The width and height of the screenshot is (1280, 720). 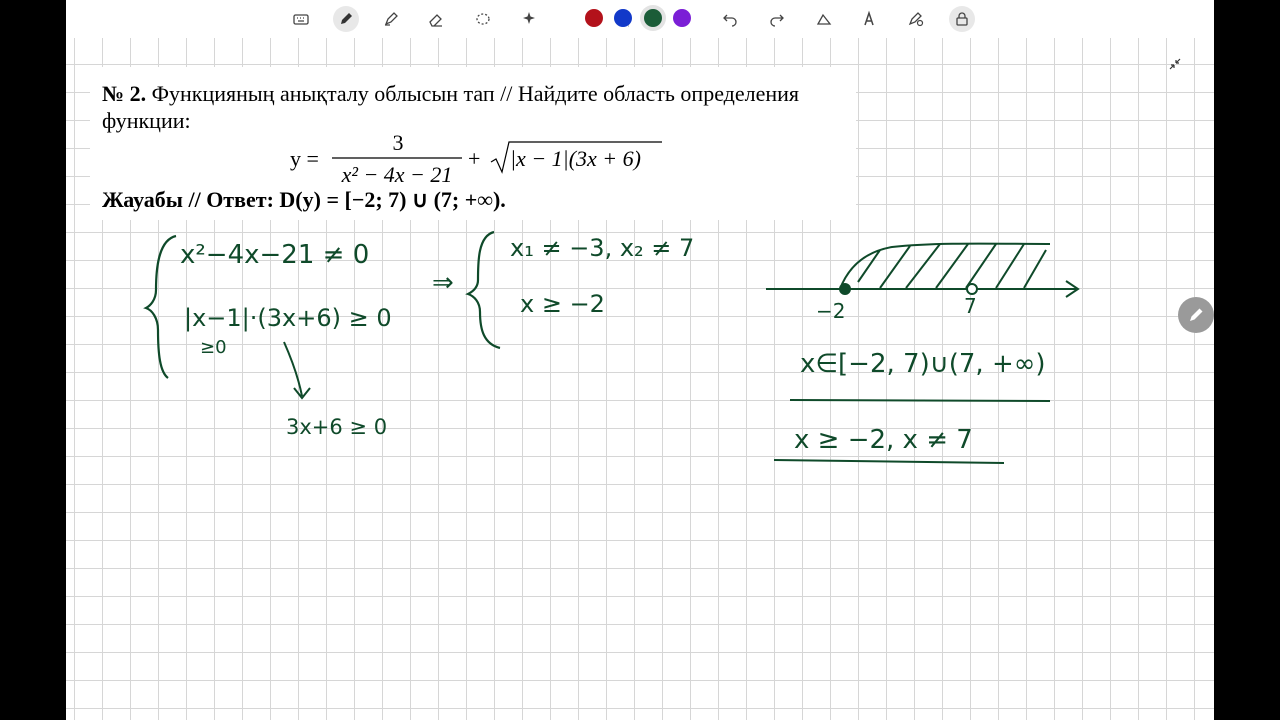 What do you see at coordinates (274, 255) in the screenshot?
I see `system1-line1: x²−4x−21 ≠ 0` at bounding box center [274, 255].